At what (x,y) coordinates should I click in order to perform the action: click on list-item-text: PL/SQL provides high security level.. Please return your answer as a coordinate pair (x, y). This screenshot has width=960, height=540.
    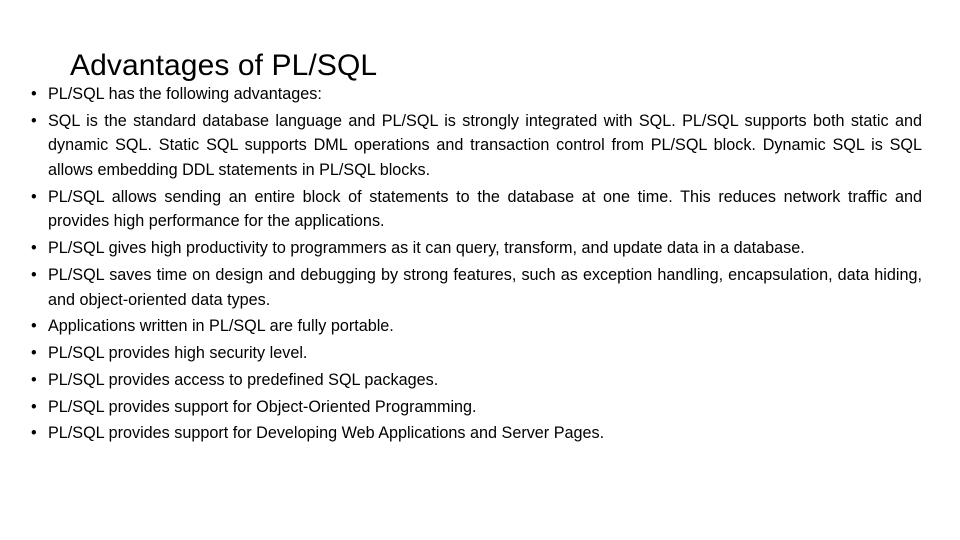
    Looking at the image, I should click on (178, 353).